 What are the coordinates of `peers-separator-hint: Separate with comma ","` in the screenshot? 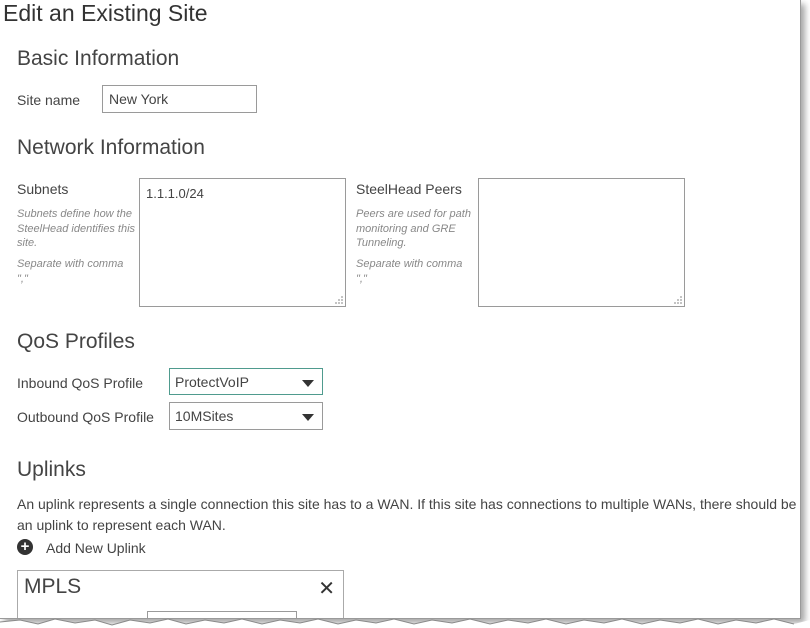 It's located at (409, 271).